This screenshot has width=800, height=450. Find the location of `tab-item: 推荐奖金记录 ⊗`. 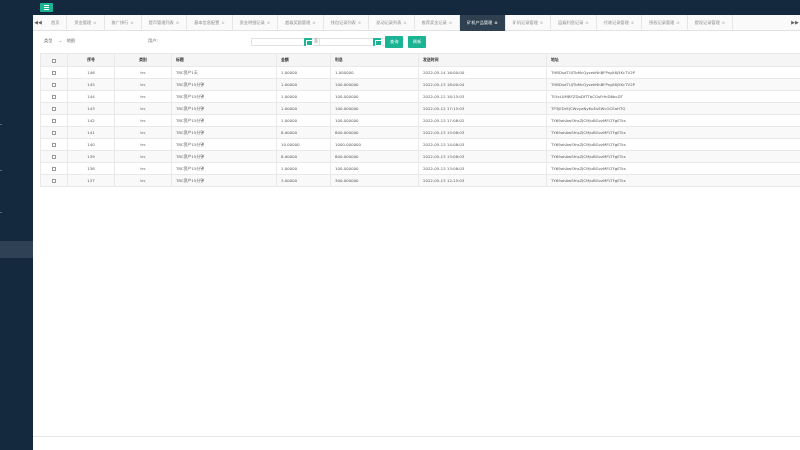

tab-item: 推荐奖金记录 ⊗ is located at coordinates (438, 23).